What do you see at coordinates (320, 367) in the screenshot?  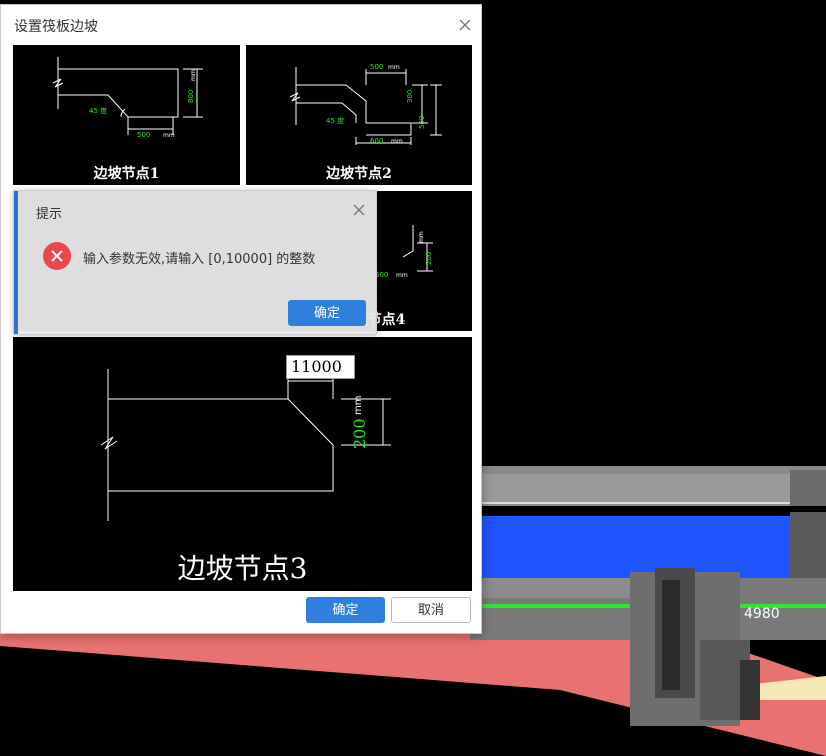 I see `width-input-field: 11000` at bounding box center [320, 367].